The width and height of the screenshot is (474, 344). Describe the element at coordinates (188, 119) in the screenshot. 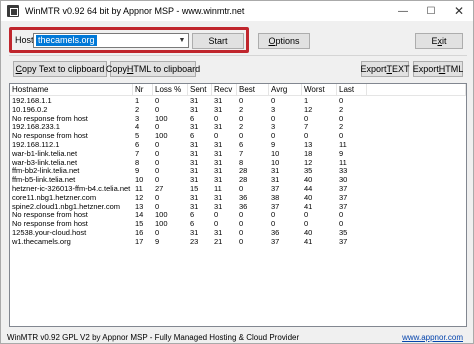

I see `table-row: No response from host 3 100 6 0 0 0 0 0` at that location.